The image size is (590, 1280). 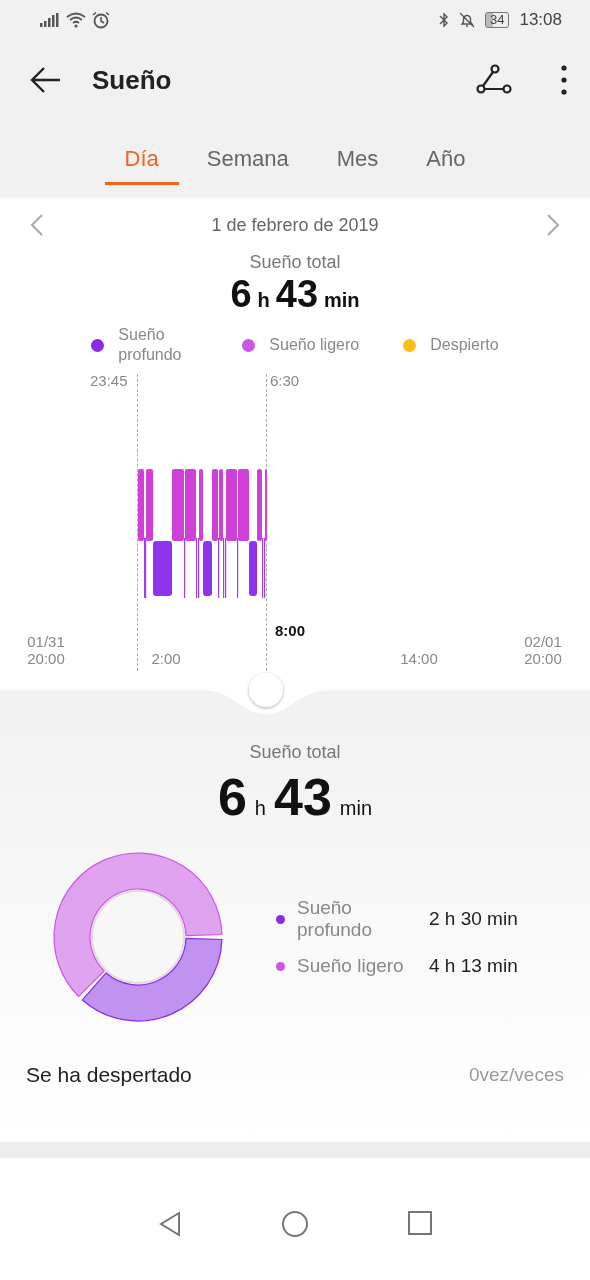 I want to click on back-nav-button, so click(x=170, y=1224).